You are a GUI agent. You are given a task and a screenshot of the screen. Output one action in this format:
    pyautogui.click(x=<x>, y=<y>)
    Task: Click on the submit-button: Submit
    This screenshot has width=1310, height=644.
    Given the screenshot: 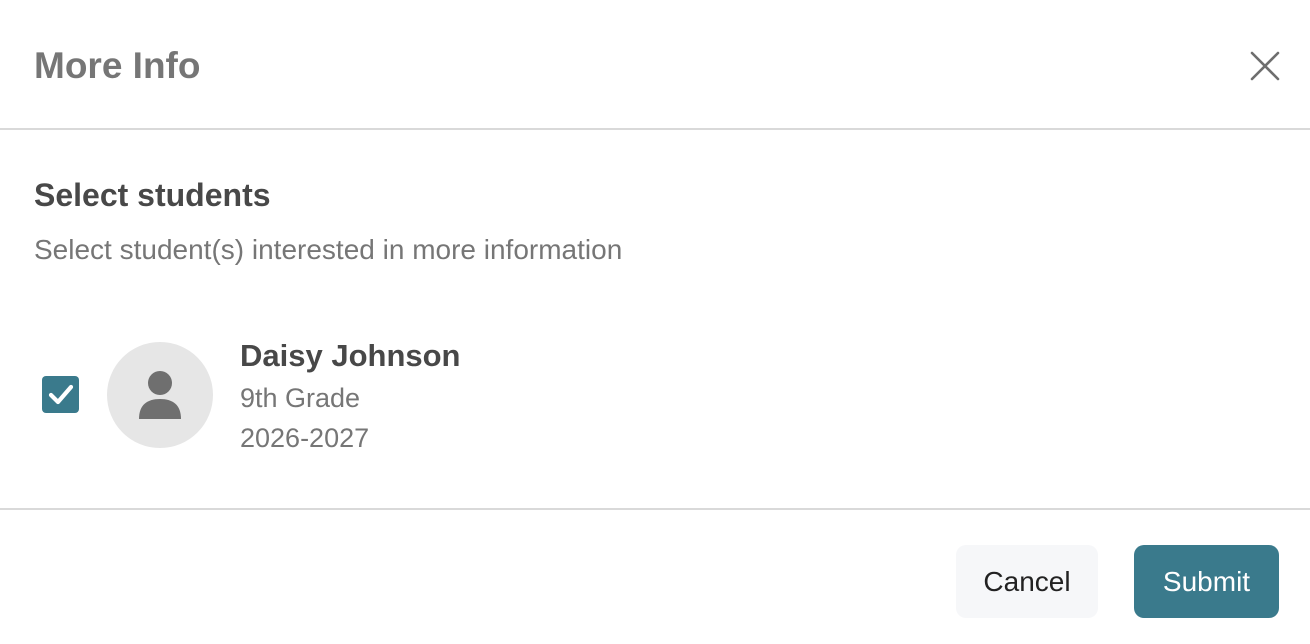 What is the action you would take?
    pyautogui.click(x=1206, y=581)
    